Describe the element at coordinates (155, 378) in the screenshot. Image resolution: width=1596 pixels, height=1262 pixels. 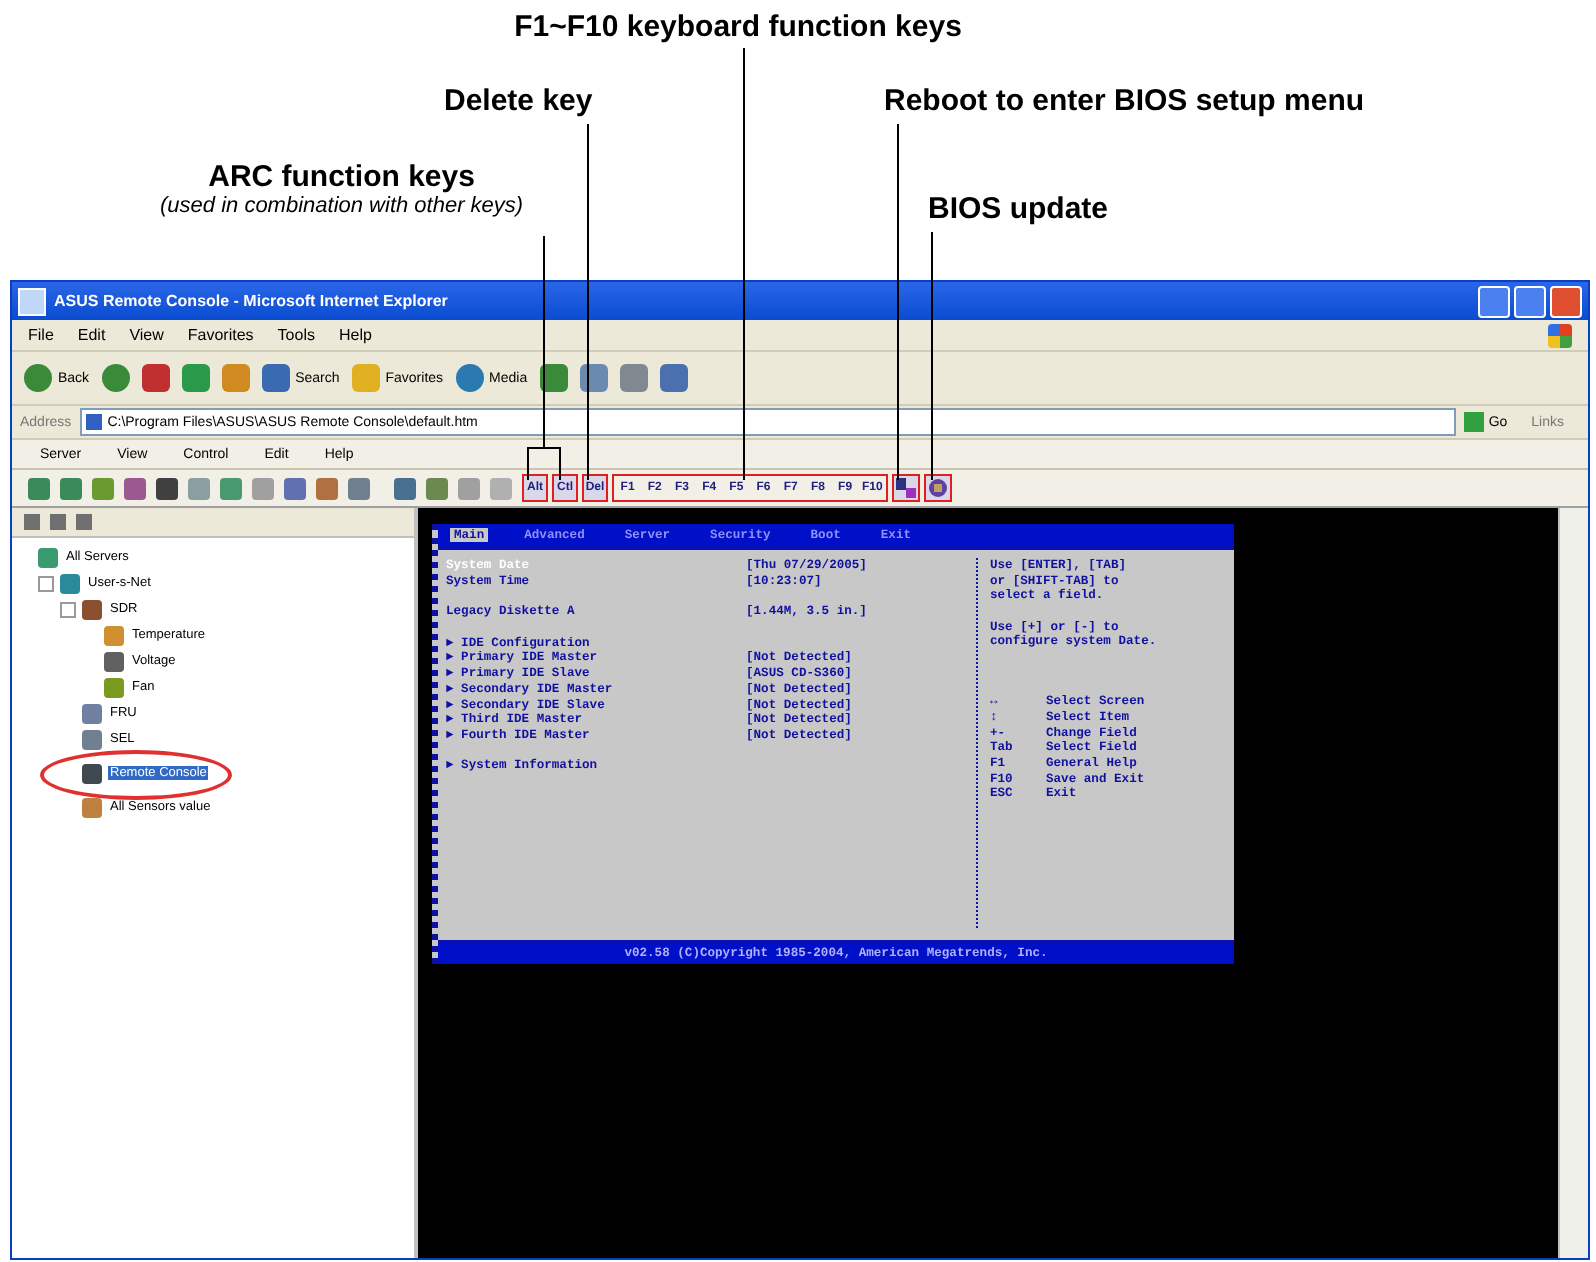
I see `stop-icon` at that location.